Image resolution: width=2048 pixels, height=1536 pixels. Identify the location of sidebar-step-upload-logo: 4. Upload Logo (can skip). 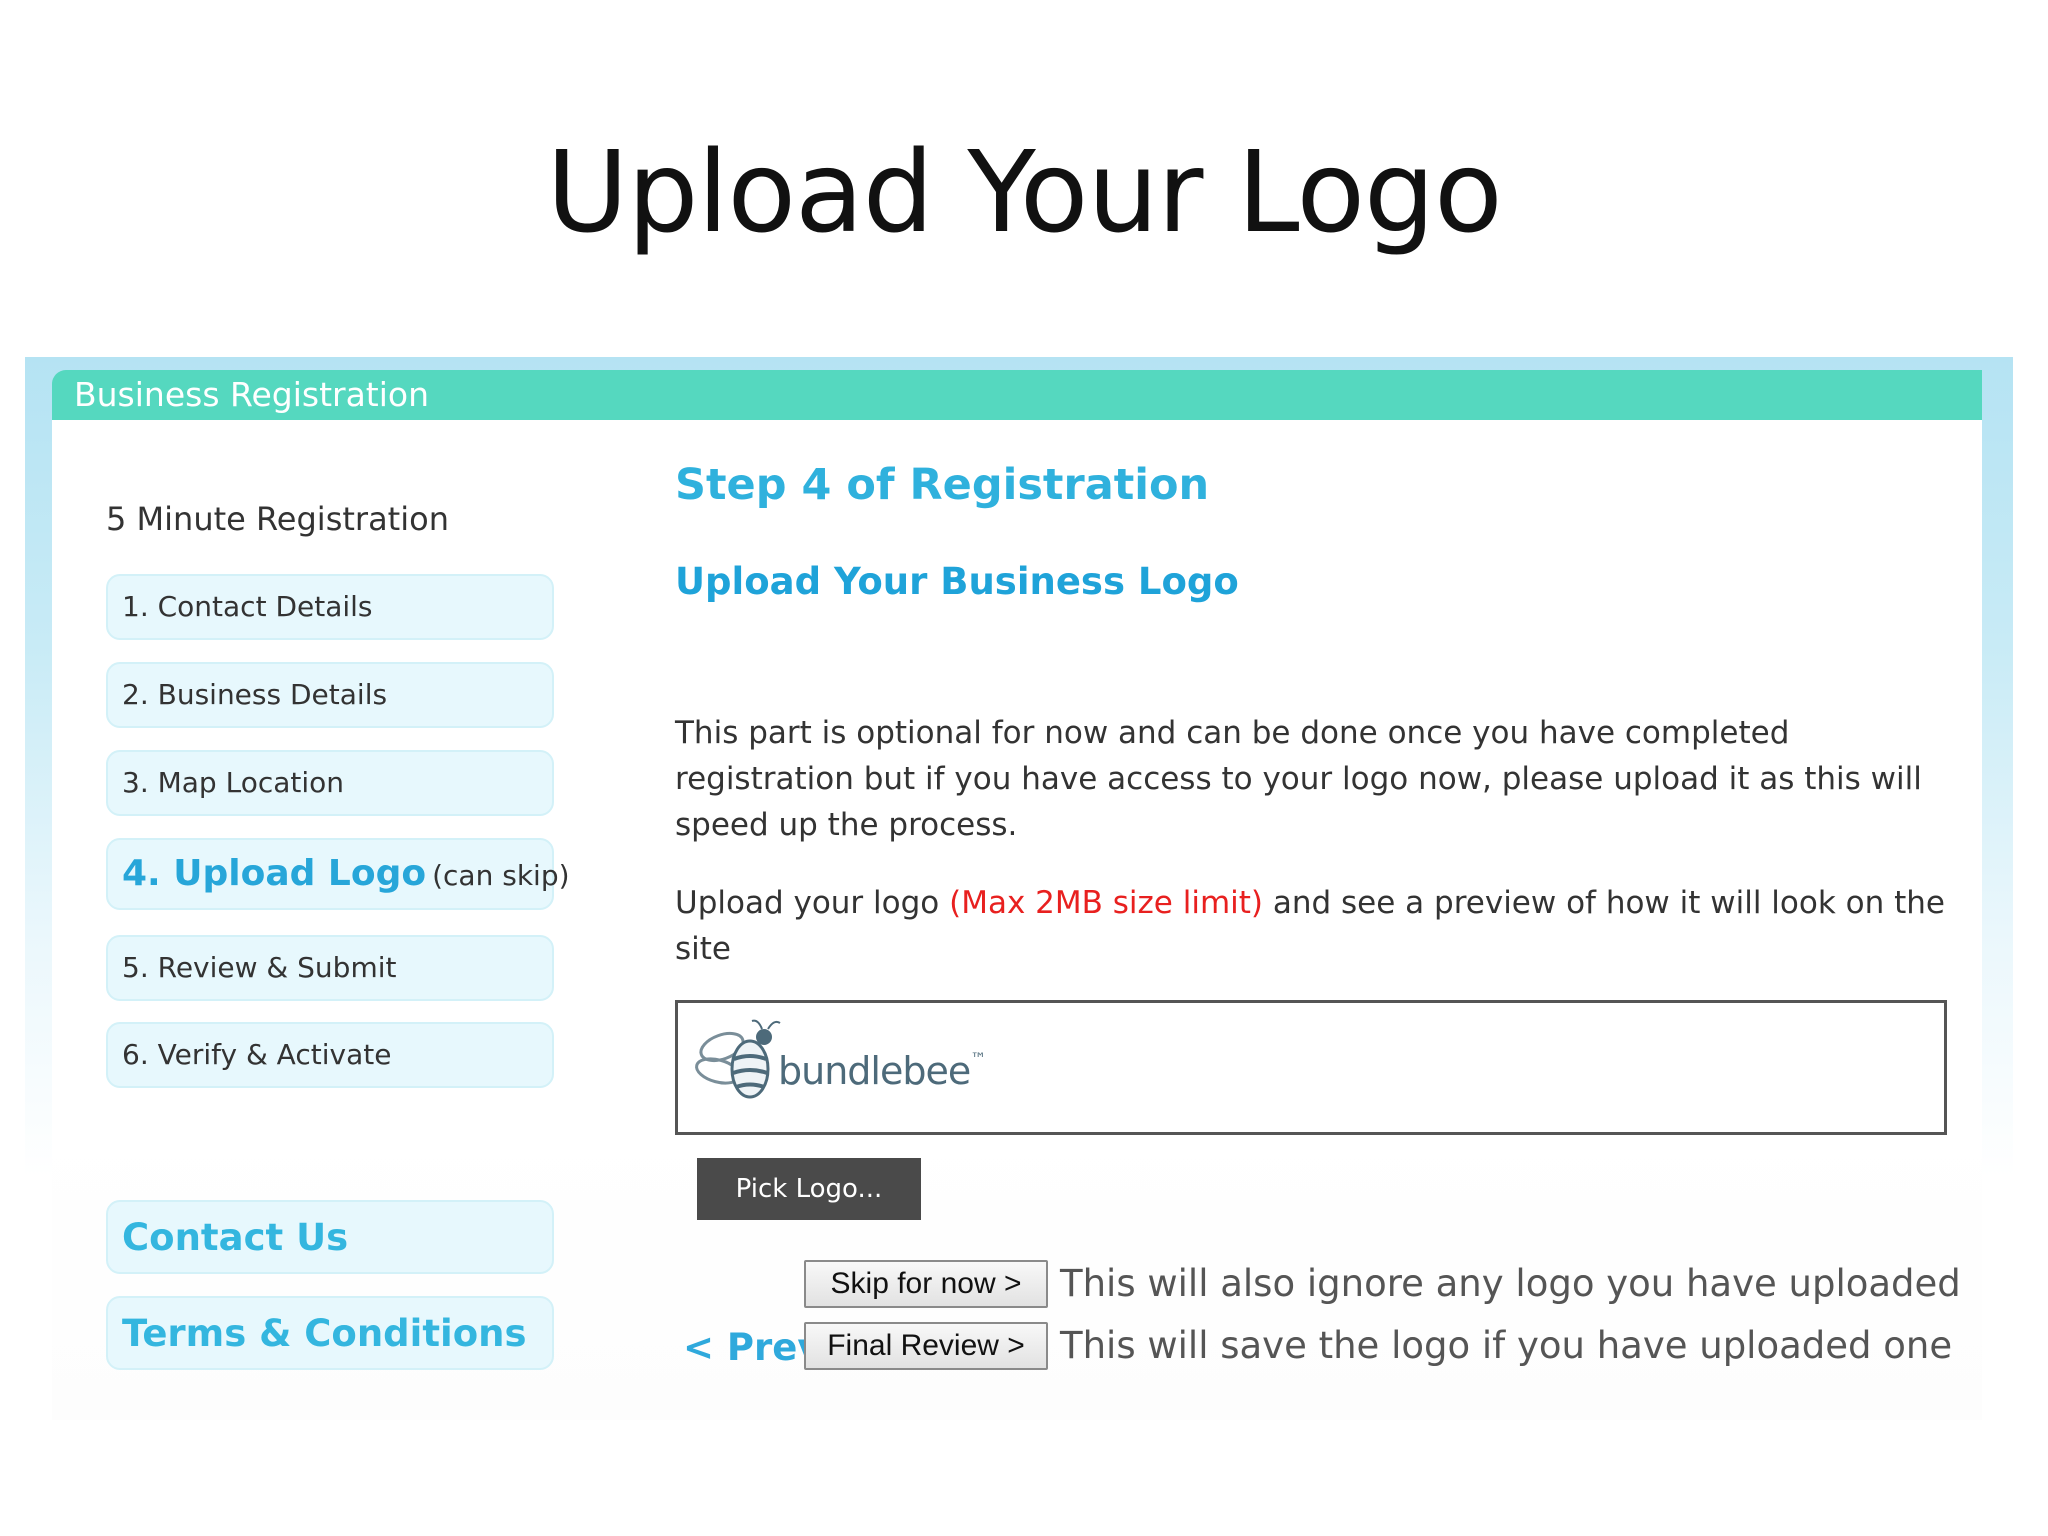
(338, 874).